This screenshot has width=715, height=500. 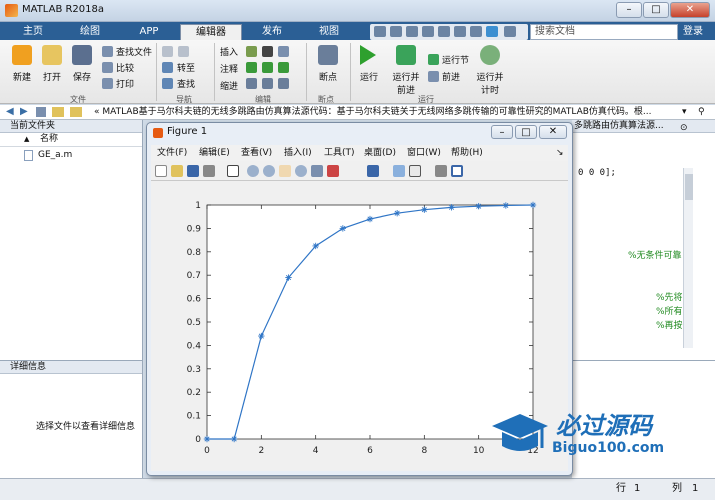 I want to click on save-figure-icon, so click(x=193, y=171).